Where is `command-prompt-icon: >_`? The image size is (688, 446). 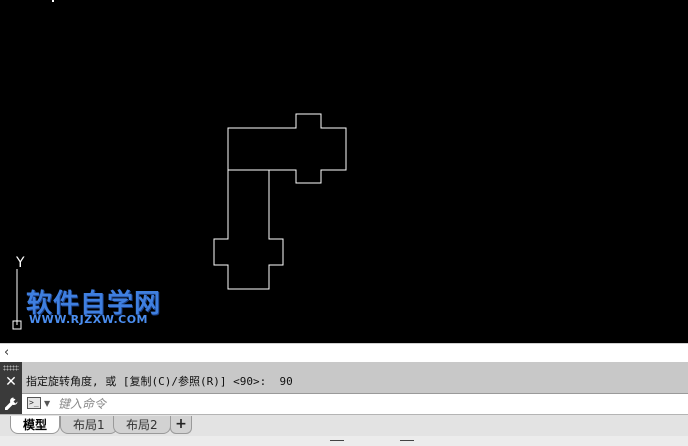 command-prompt-icon: >_ is located at coordinates (34, 403).